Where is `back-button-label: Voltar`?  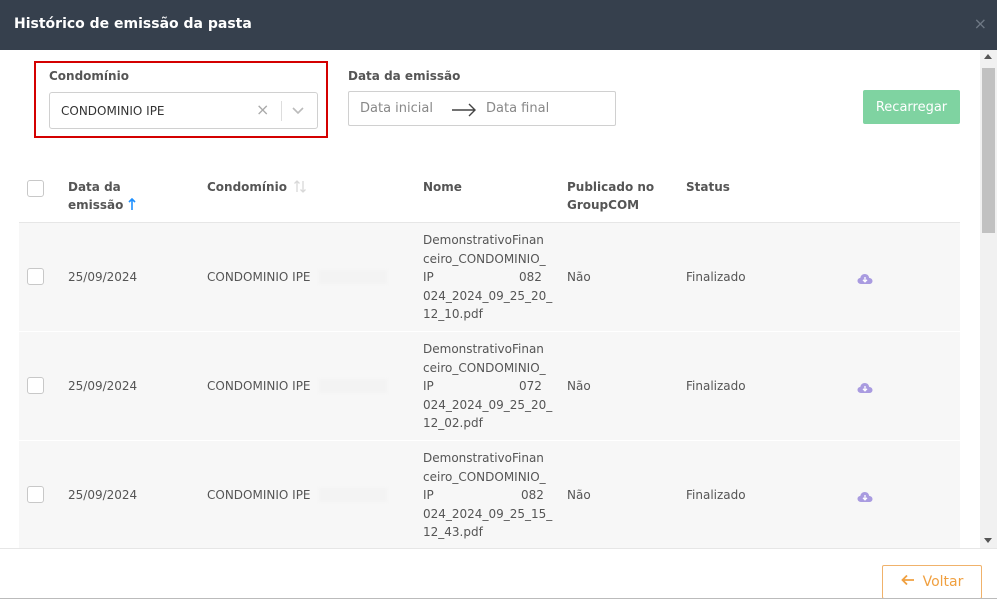 back-button-label: Voltar is located at coordinates (943, 582).